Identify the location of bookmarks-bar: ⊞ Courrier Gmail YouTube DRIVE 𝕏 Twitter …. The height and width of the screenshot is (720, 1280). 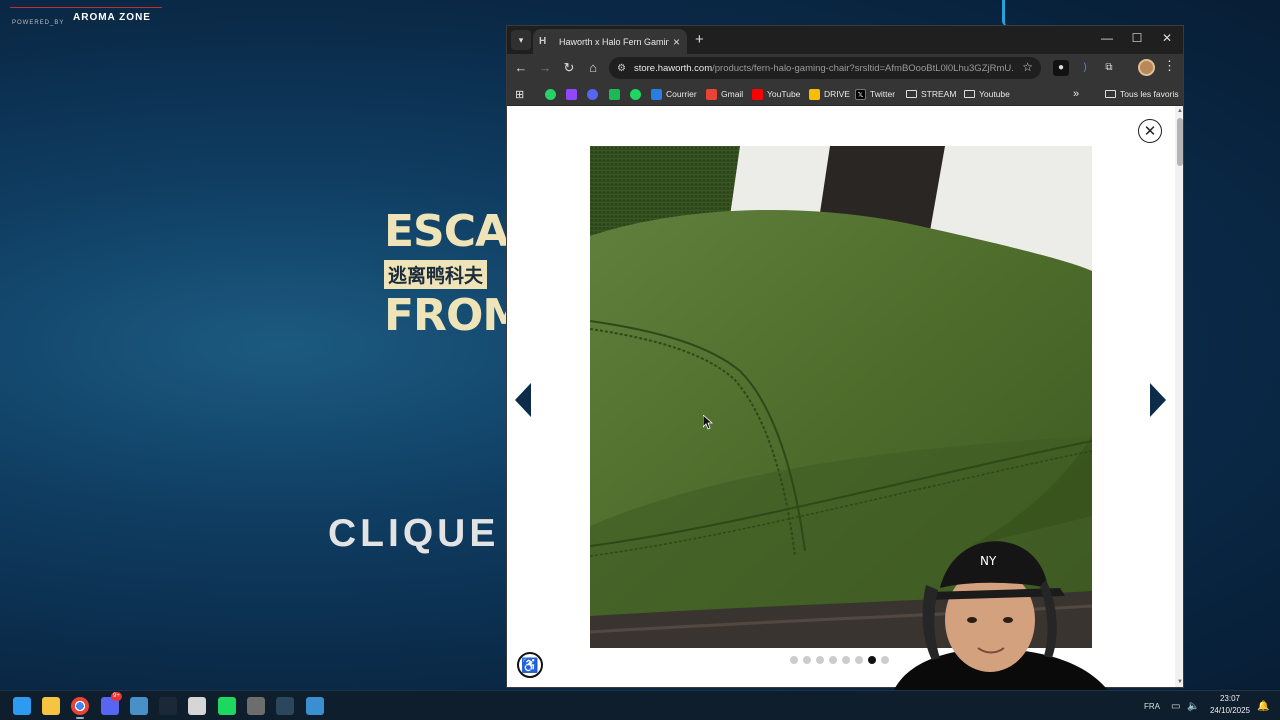
(845, 94).